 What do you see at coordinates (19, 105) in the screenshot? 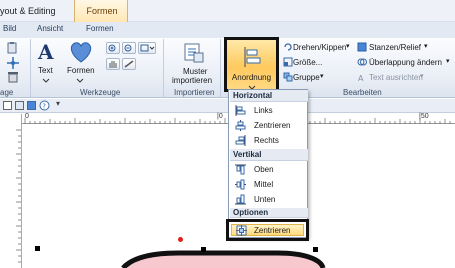
I see `view-layout-icon` at bounding box center [19, 105].